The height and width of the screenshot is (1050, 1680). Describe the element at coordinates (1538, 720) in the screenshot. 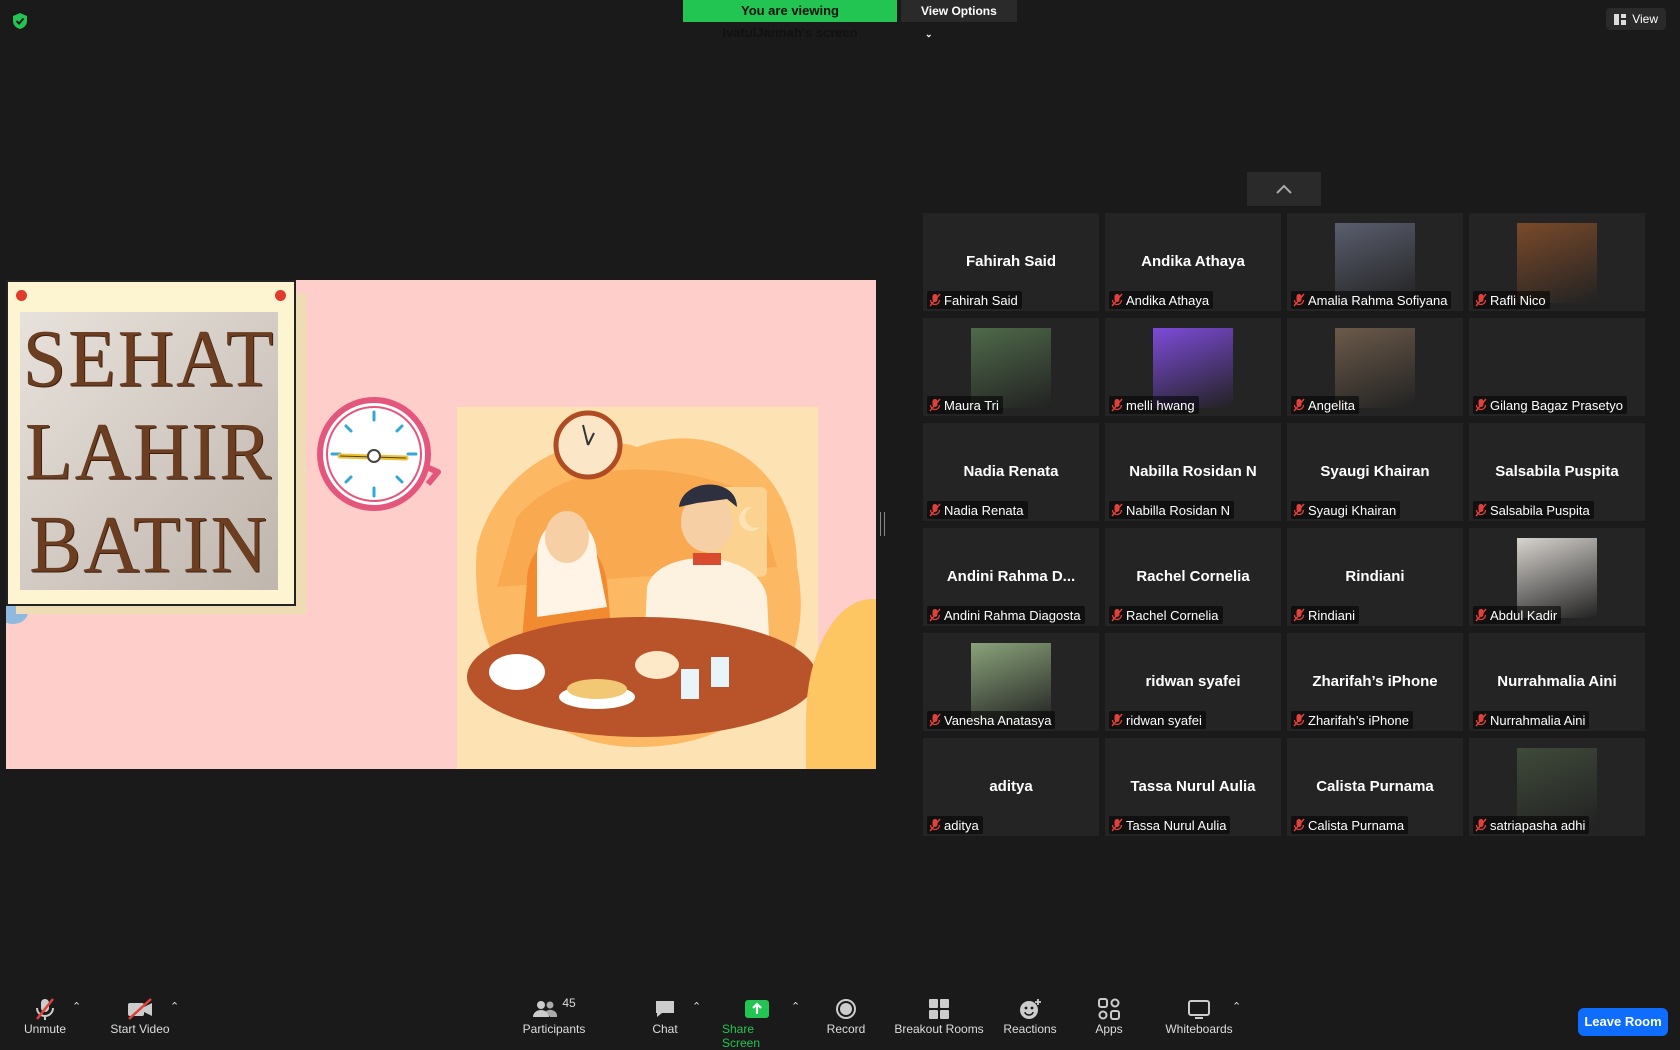

I see `participant-name: Nurrahmalia Aini` at that location.